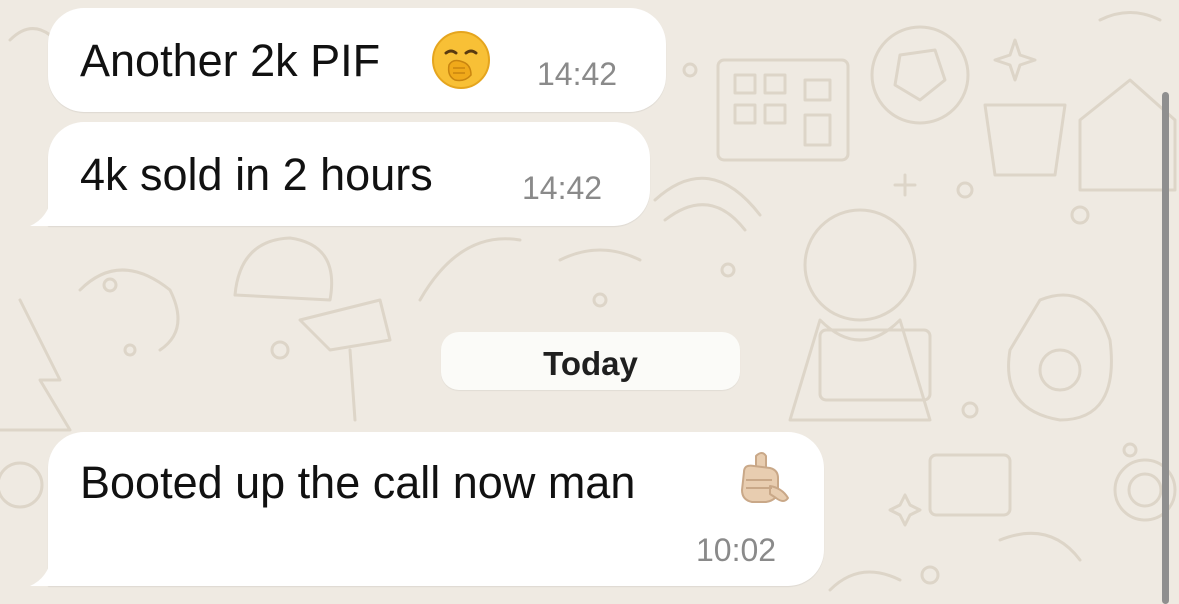 This screenshot has height=604, width=1179. I want to click on message-text: Booted up the call now man, so click(358, 482).